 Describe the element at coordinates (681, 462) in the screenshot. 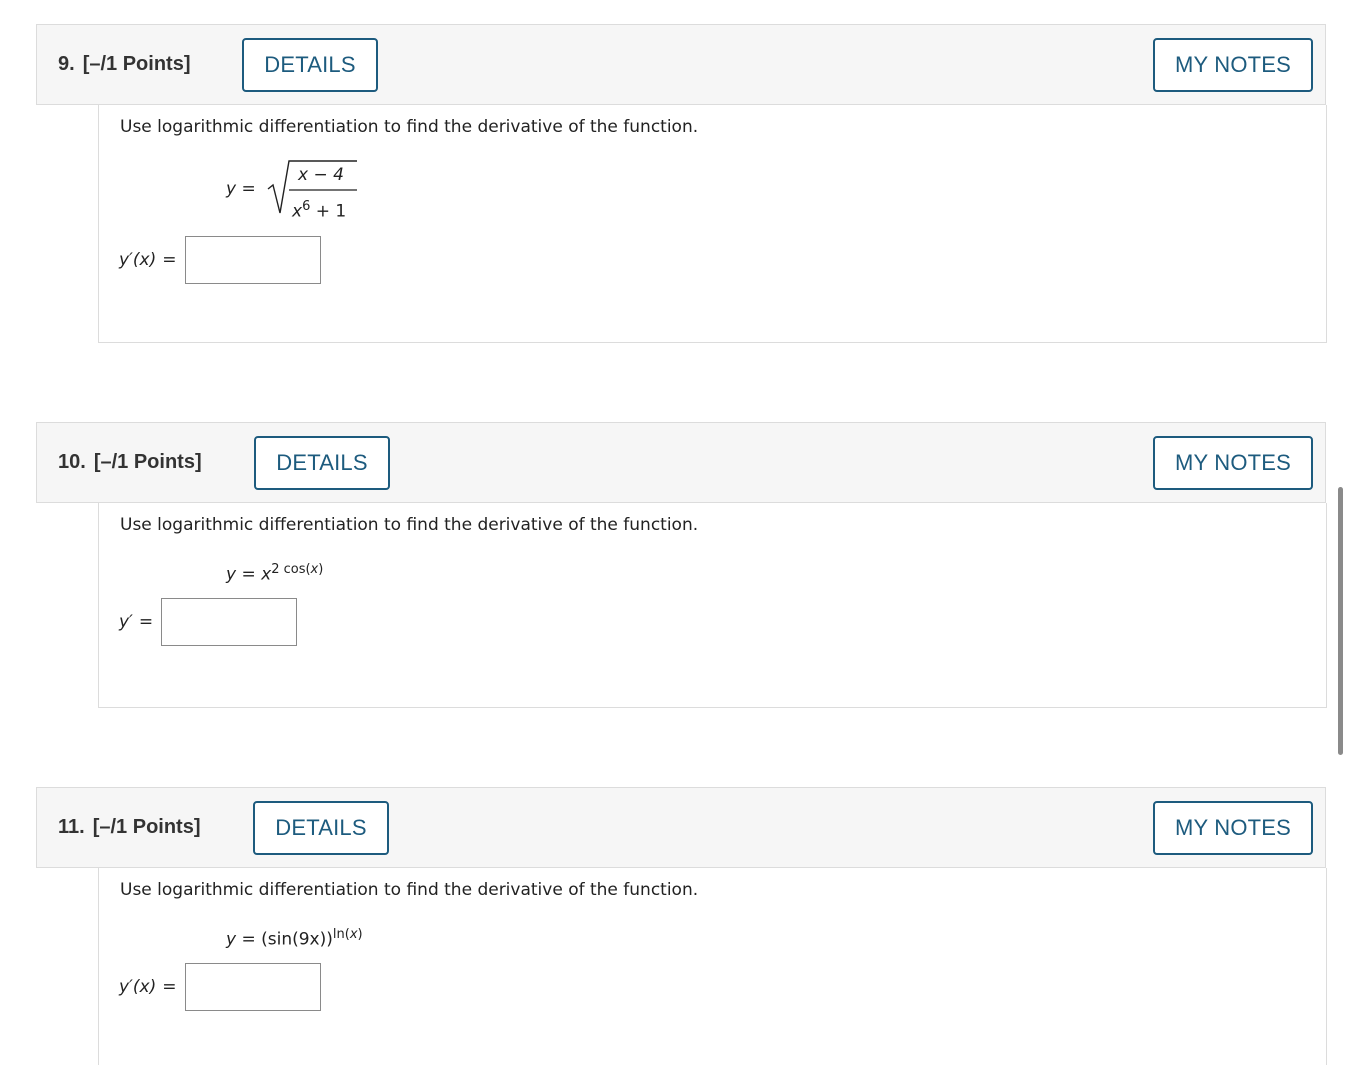

I see `question-10-header: 10. [–/1 Points] DETAILS MY NOTES` at that location.